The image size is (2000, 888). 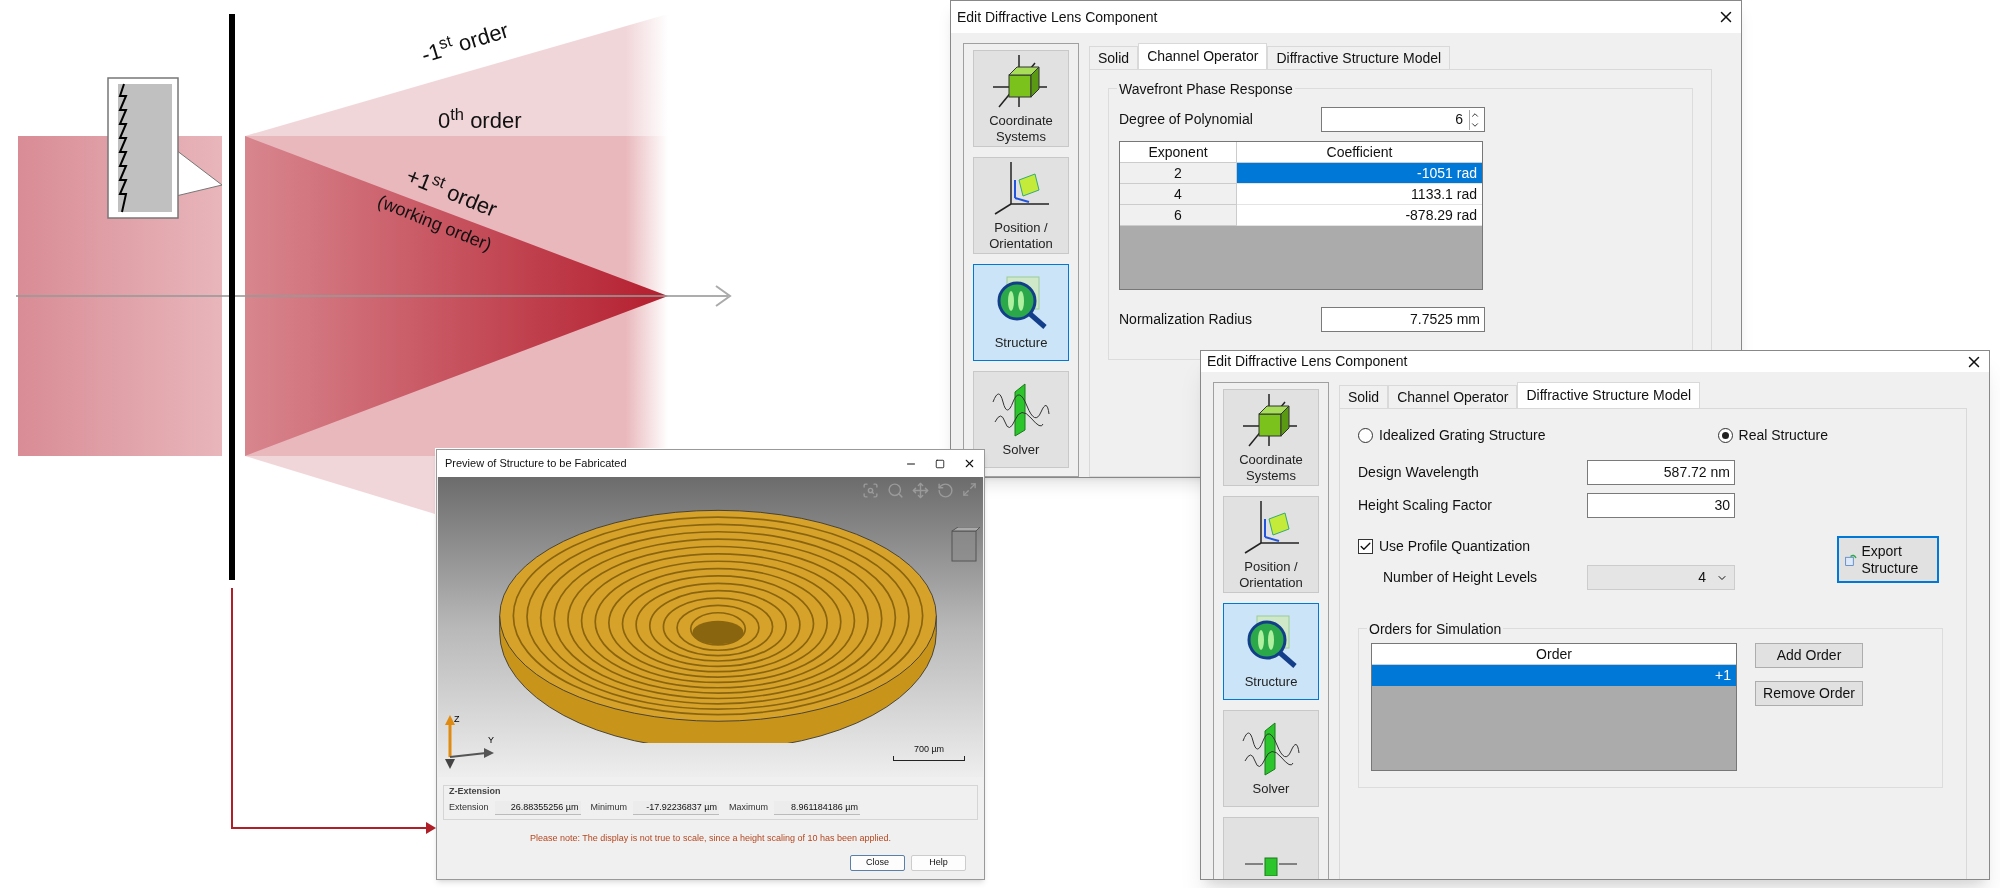 I want to click on field-label: Number of Height Levels, so click(x=1461, y=577).